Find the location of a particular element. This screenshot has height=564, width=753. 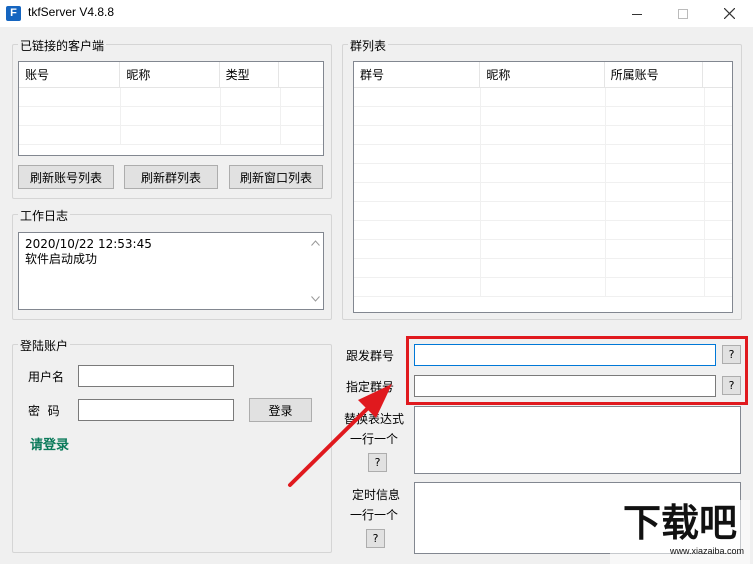

username-label: 用户名 is located at coordinates (46, 377).